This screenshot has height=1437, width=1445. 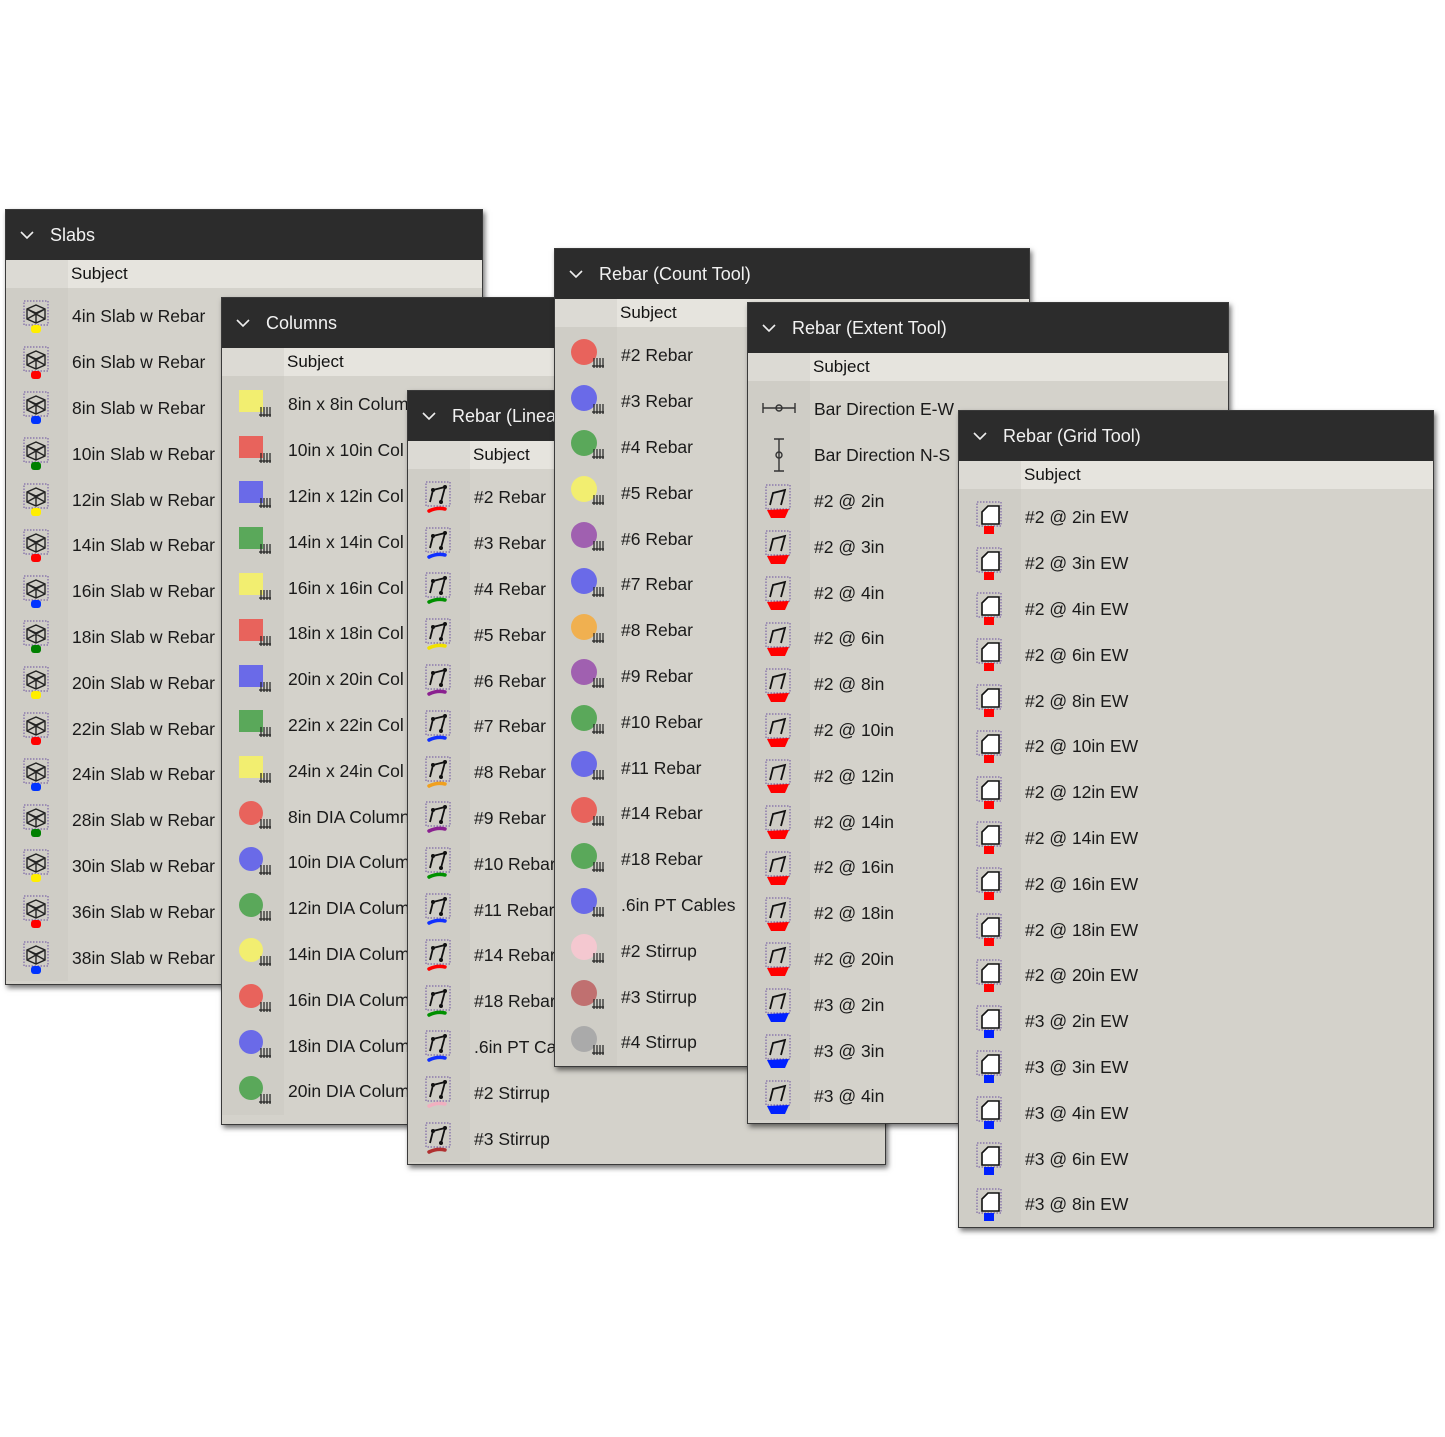 What do you see at coordinates (1077, 1204) in the screenshot?
I see `item-label: #3 @ 8in EW` at bounding box center [1077, 1204].